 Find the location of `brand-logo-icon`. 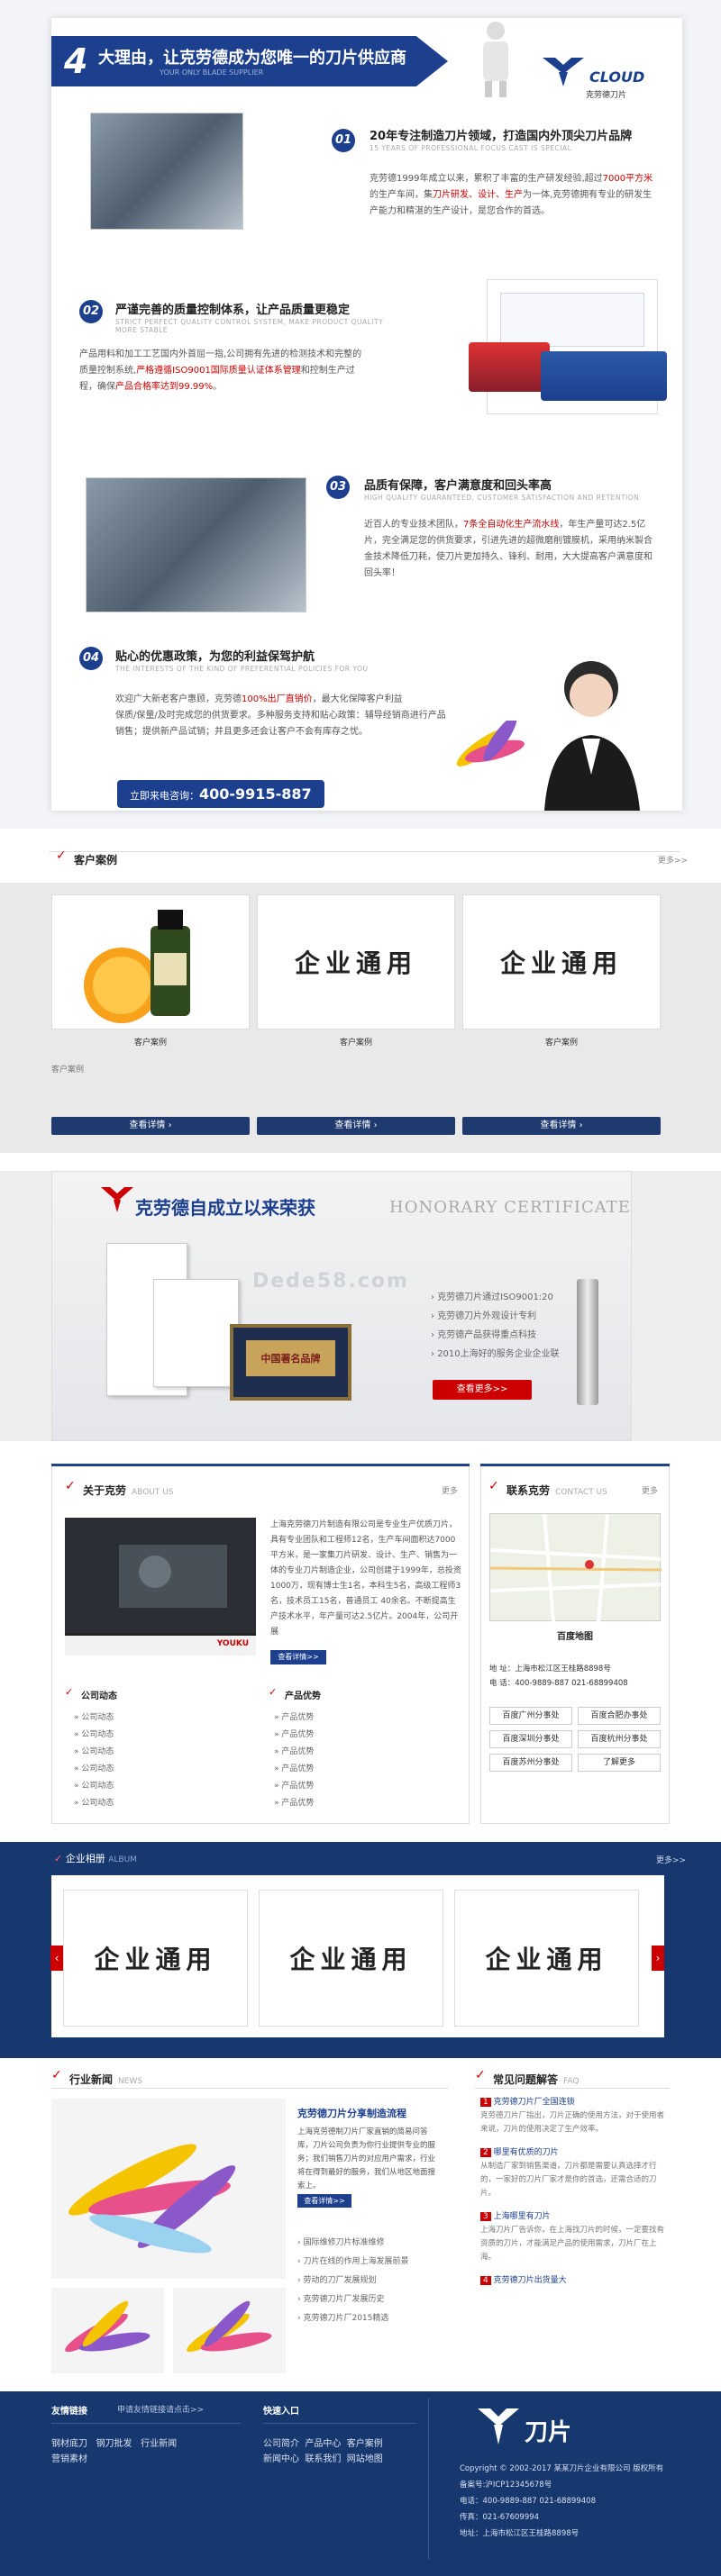

brand-logo-icon is located at coordinates (563, 74).